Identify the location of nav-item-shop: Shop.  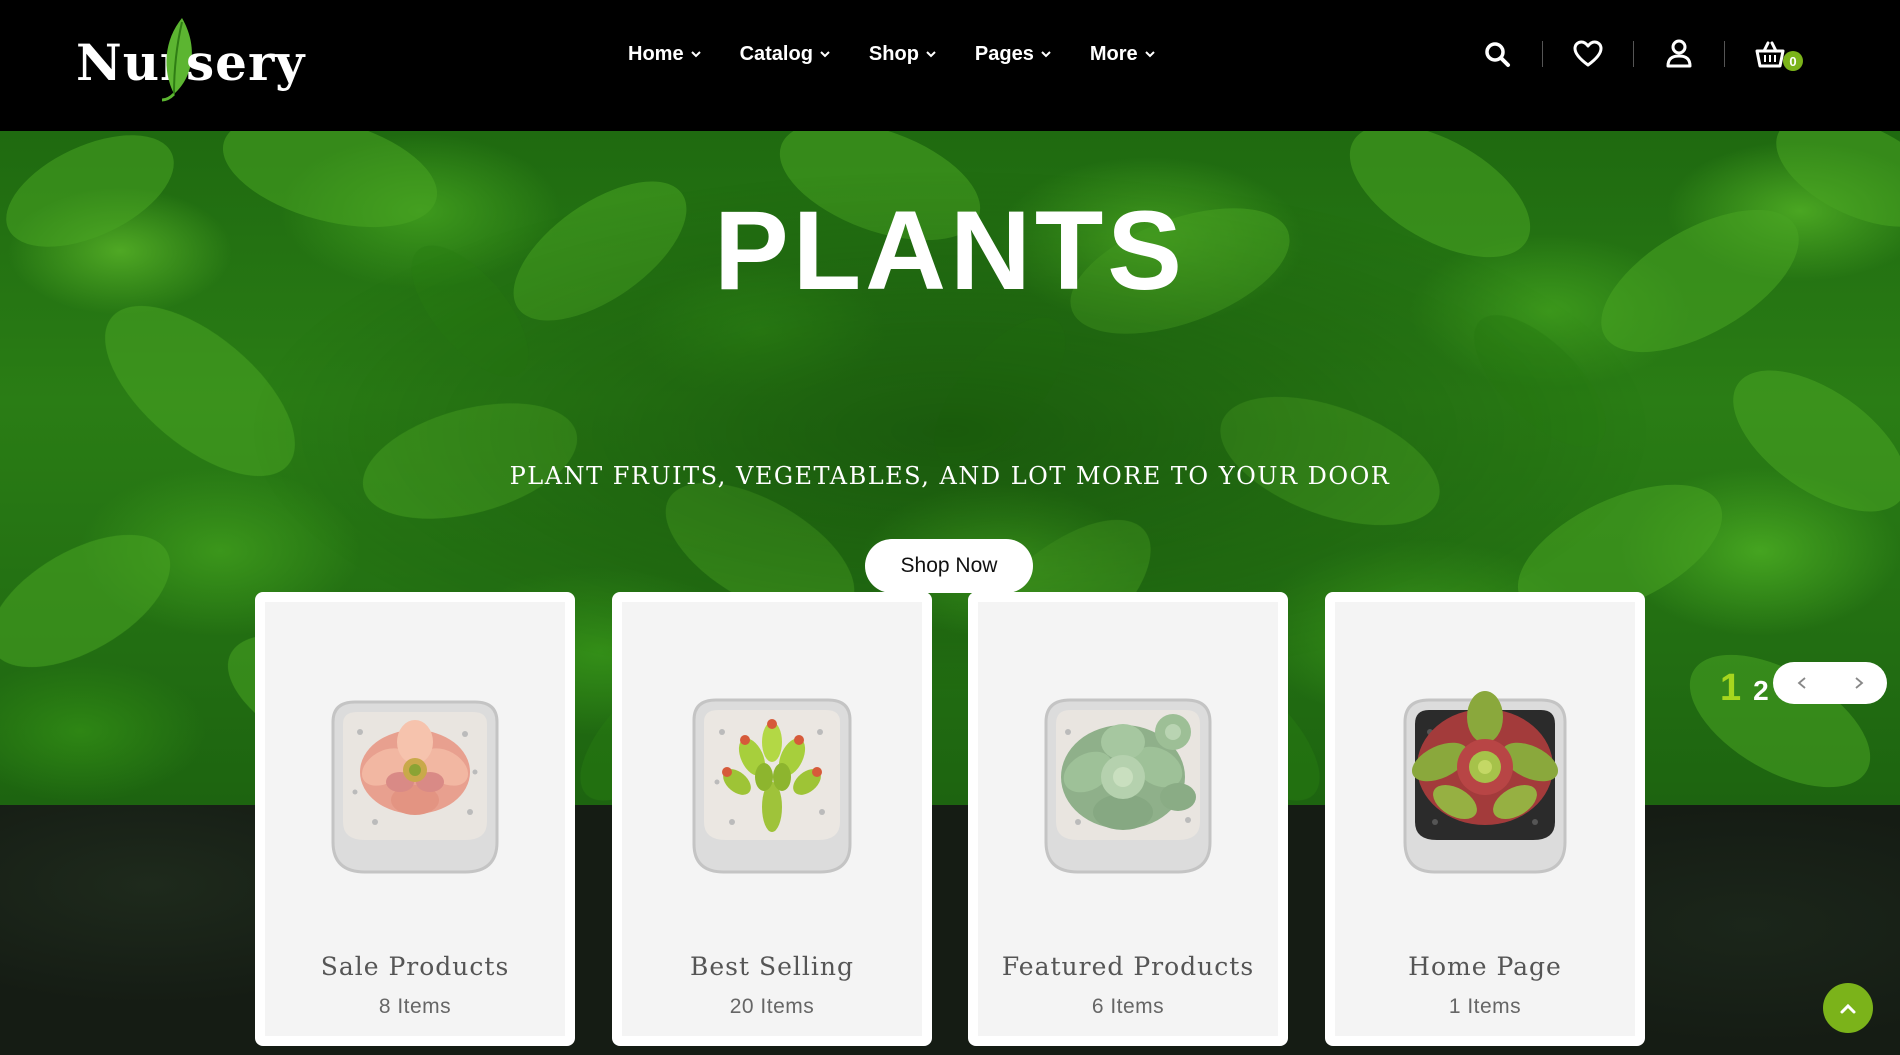
(903, 54).